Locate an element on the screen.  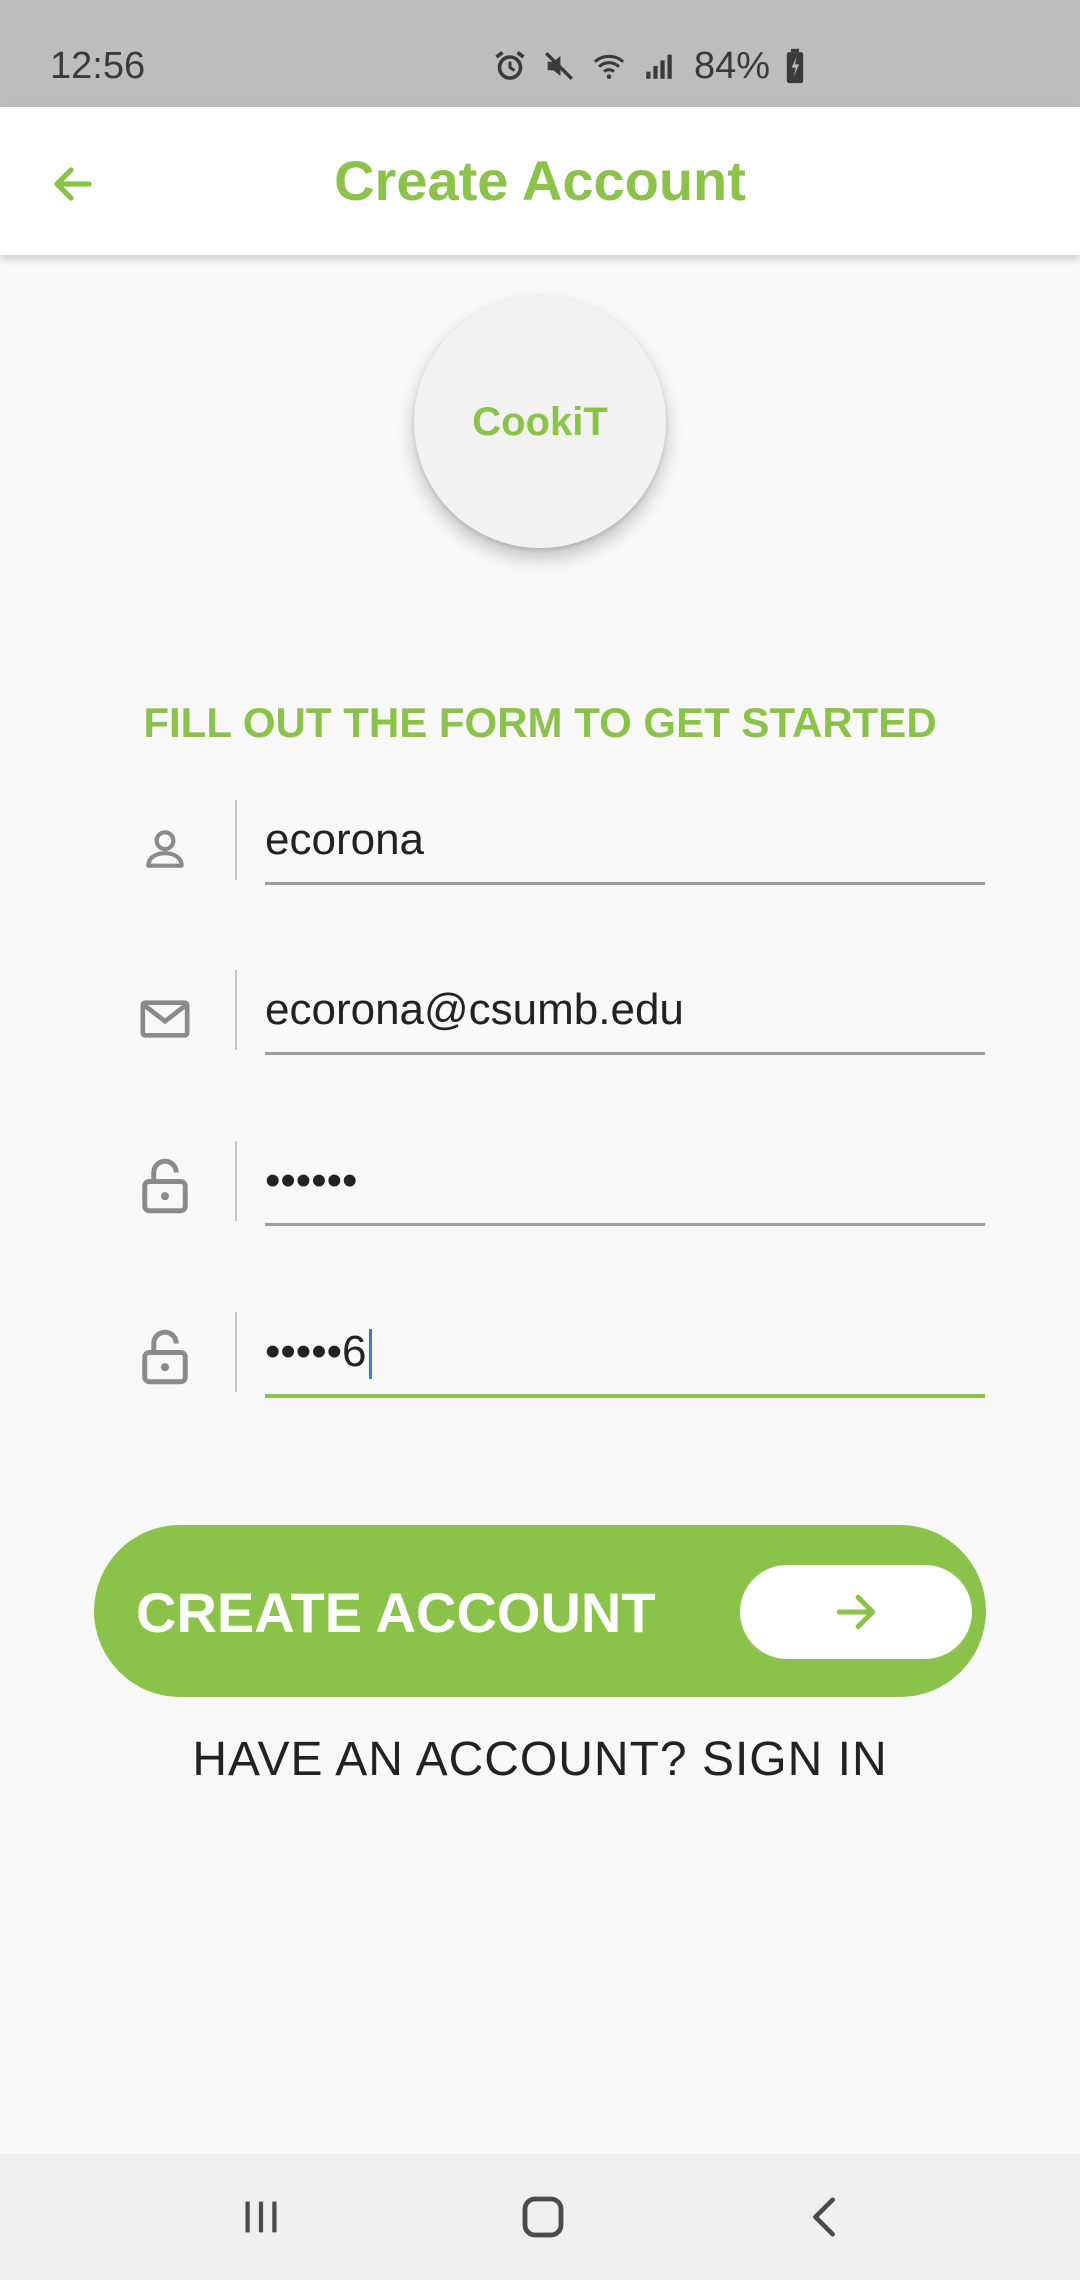
status-icons: 84% is located at coordinates (649, 66).